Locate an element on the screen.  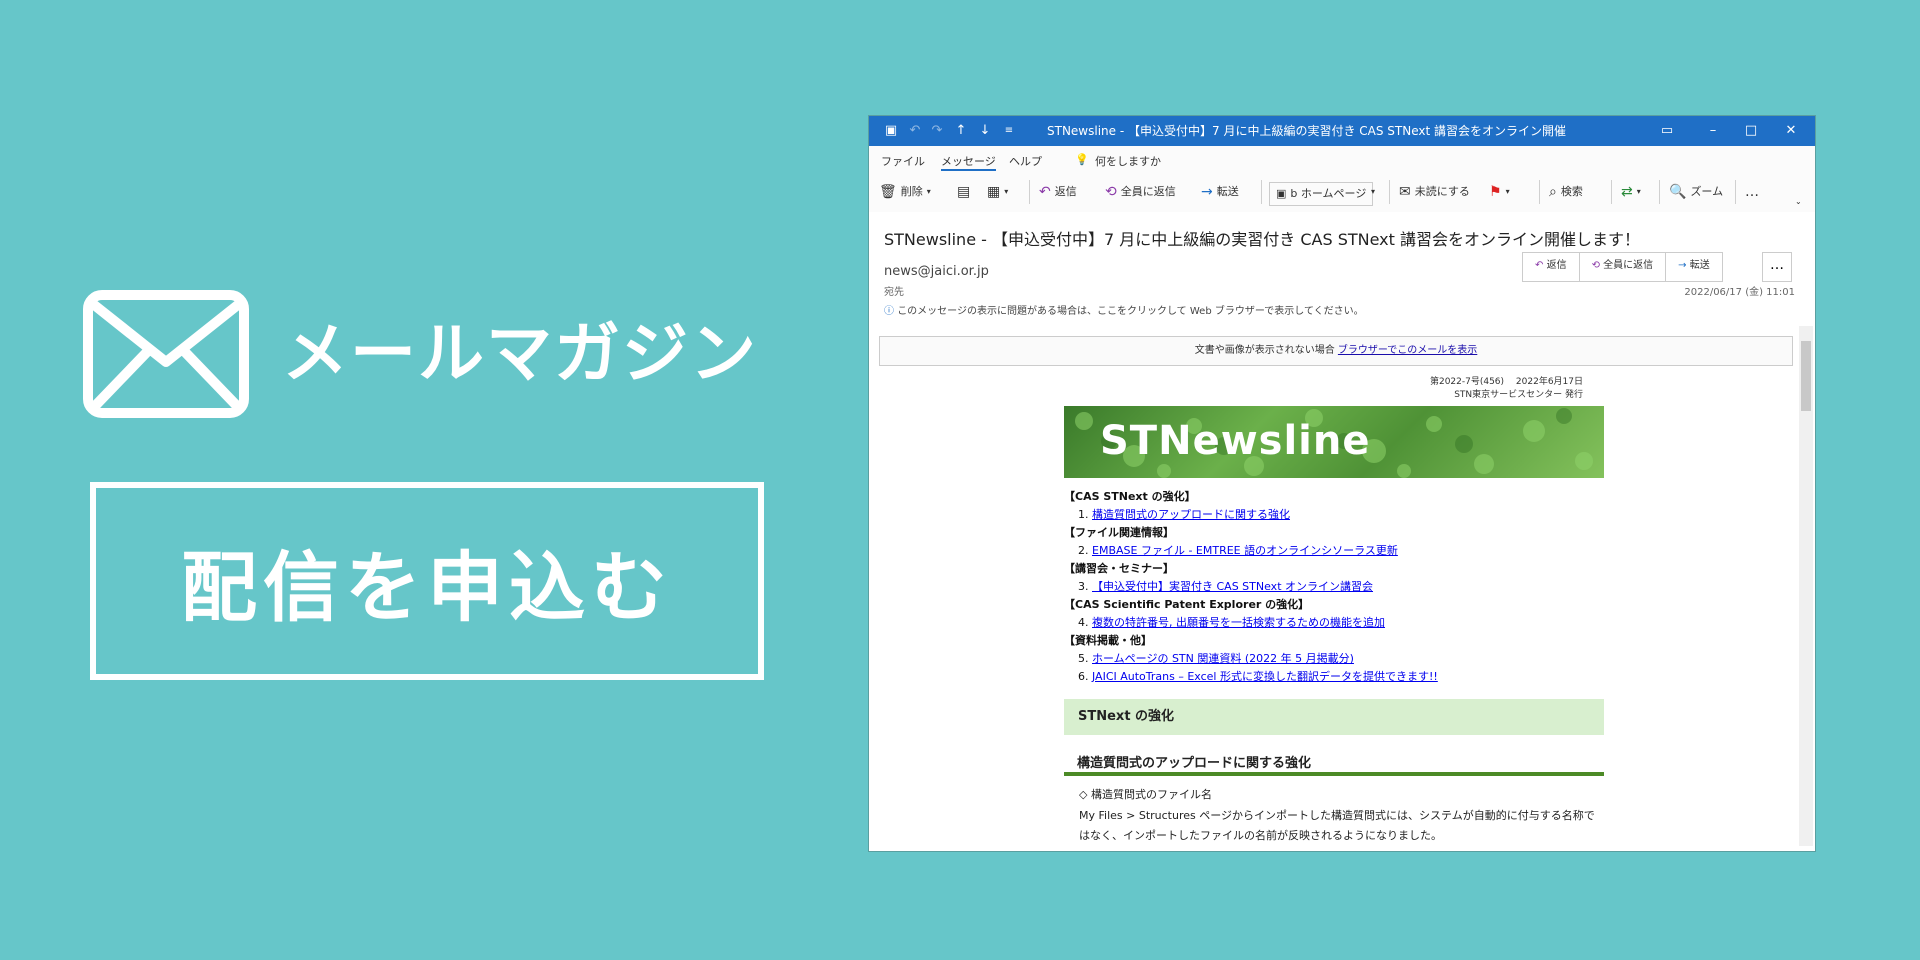
toc-category: 【資料掲載・他】 is located at coordinates (1108, 640).